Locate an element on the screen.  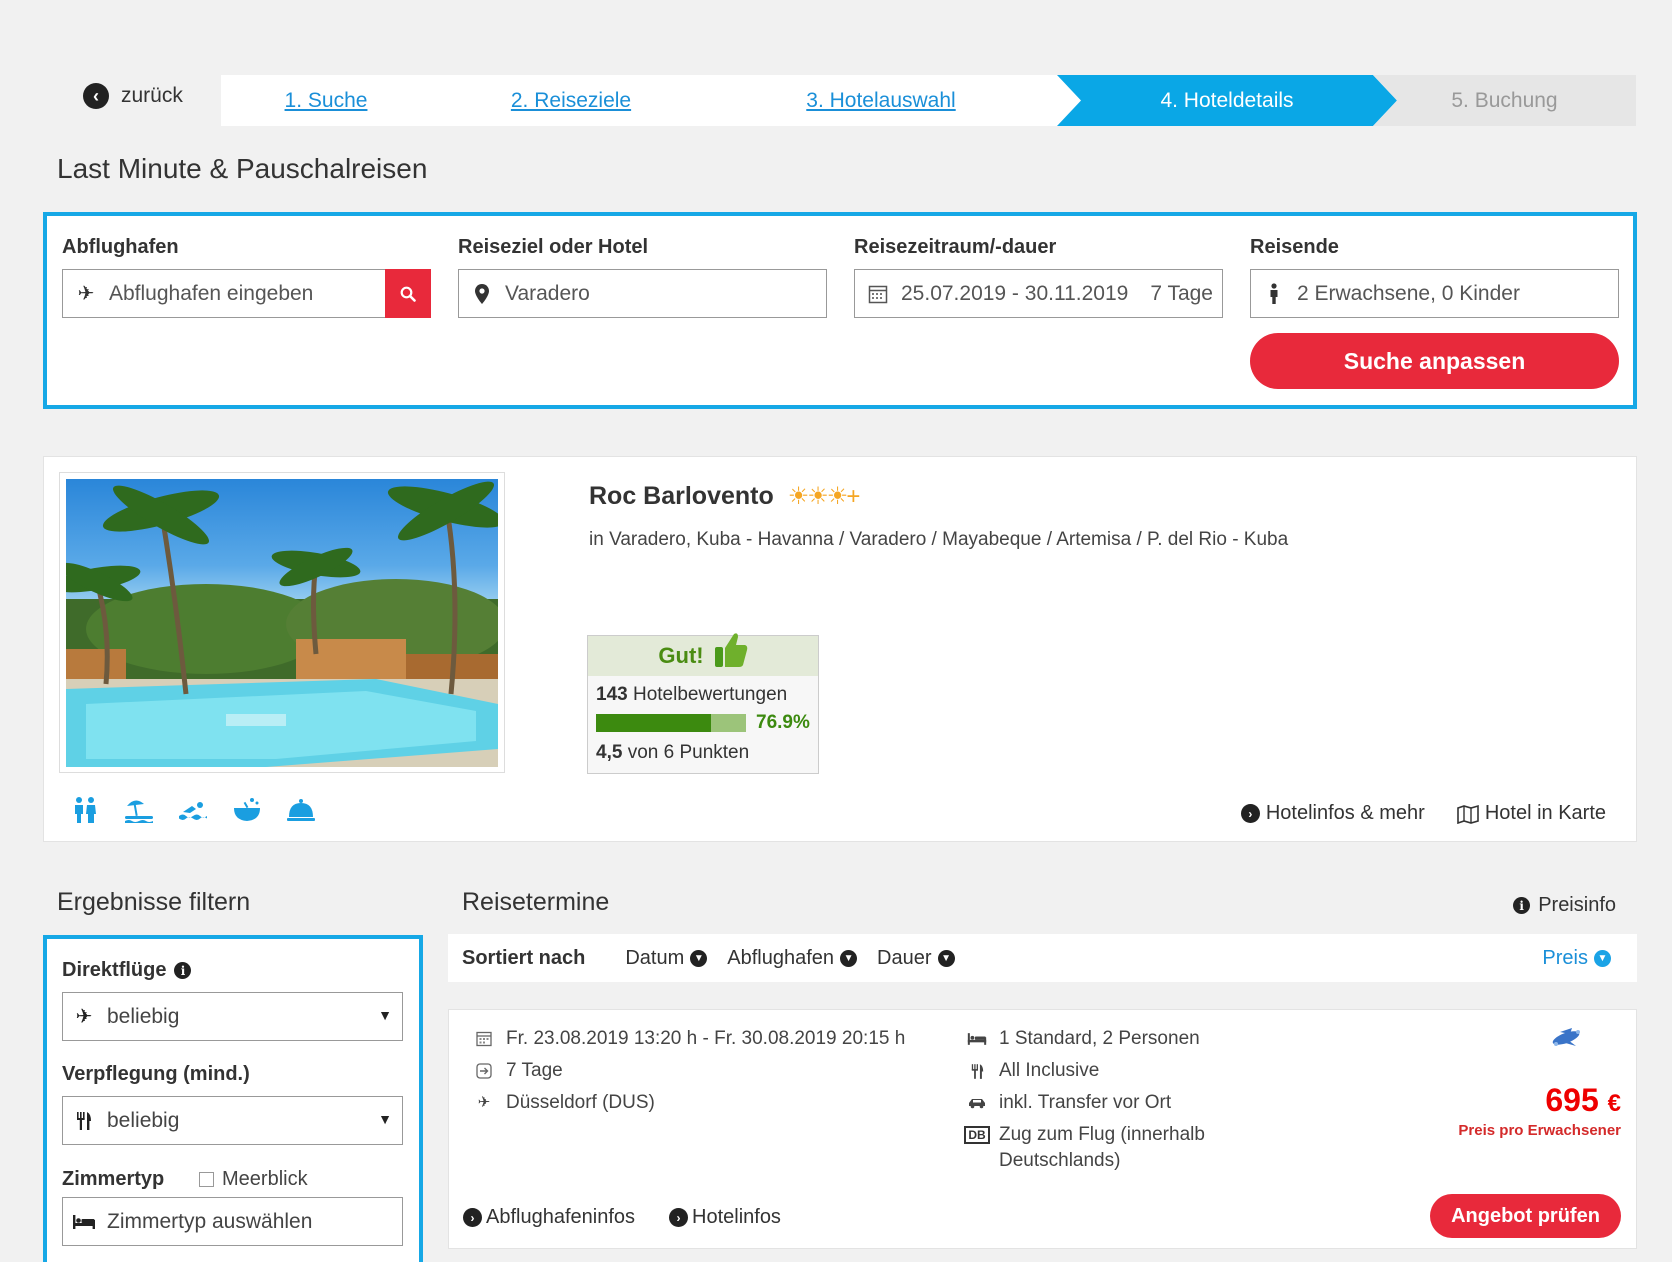
offer-board-row: All Inclusive is located at coordinates (1033, 1071).